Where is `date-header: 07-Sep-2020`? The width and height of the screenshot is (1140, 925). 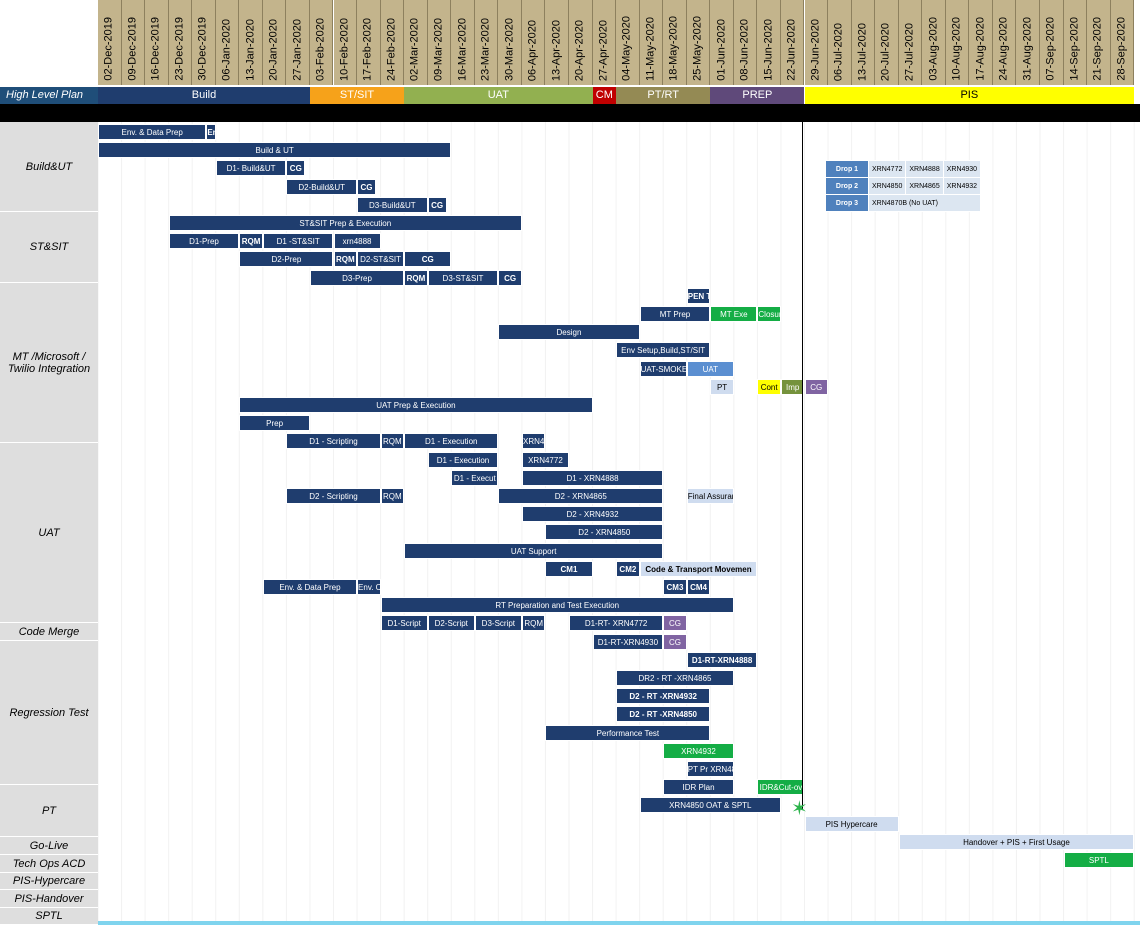 date-header: 07-Sep-2020 is located at coordinates (1052, 42).